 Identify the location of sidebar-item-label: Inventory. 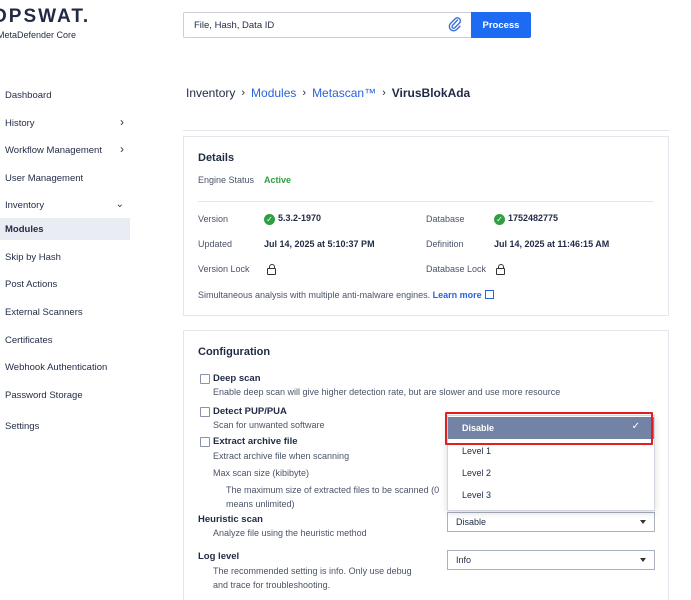
(25, 205).